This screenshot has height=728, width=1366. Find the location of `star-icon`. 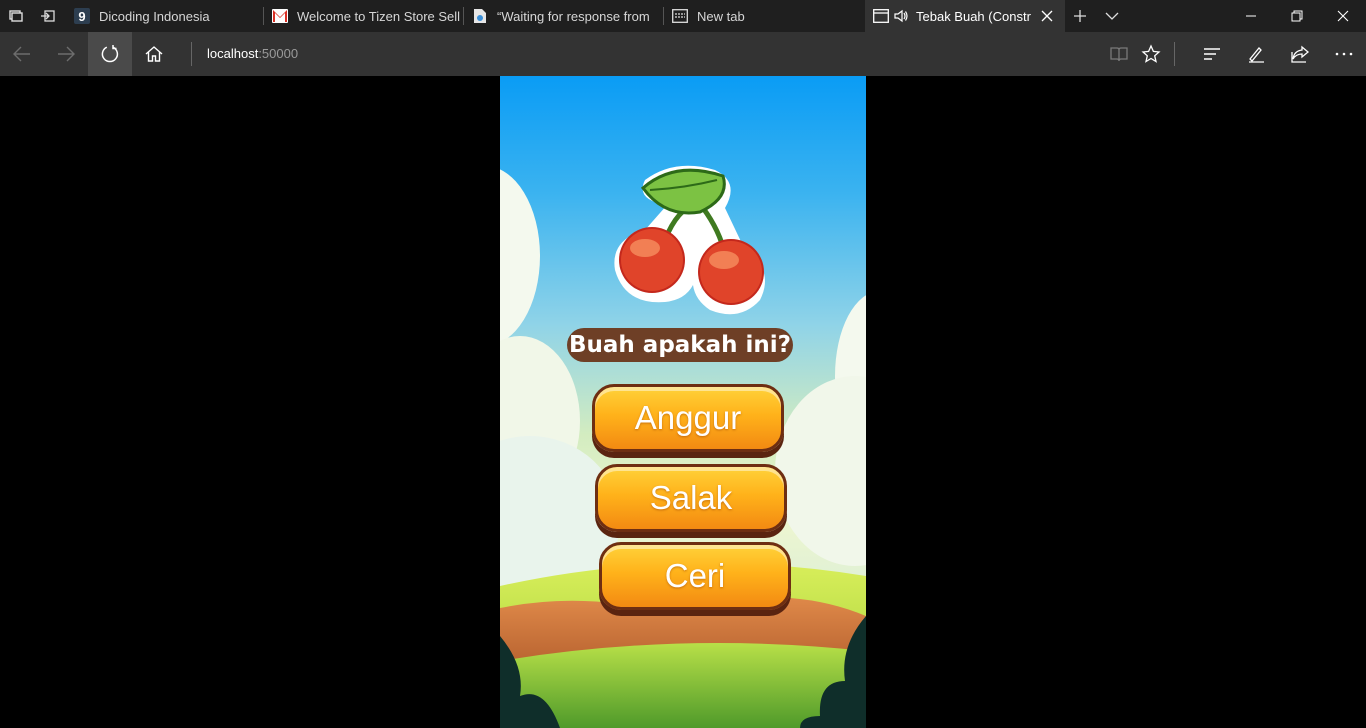

star-icon is located at coordinates (1151, 53).